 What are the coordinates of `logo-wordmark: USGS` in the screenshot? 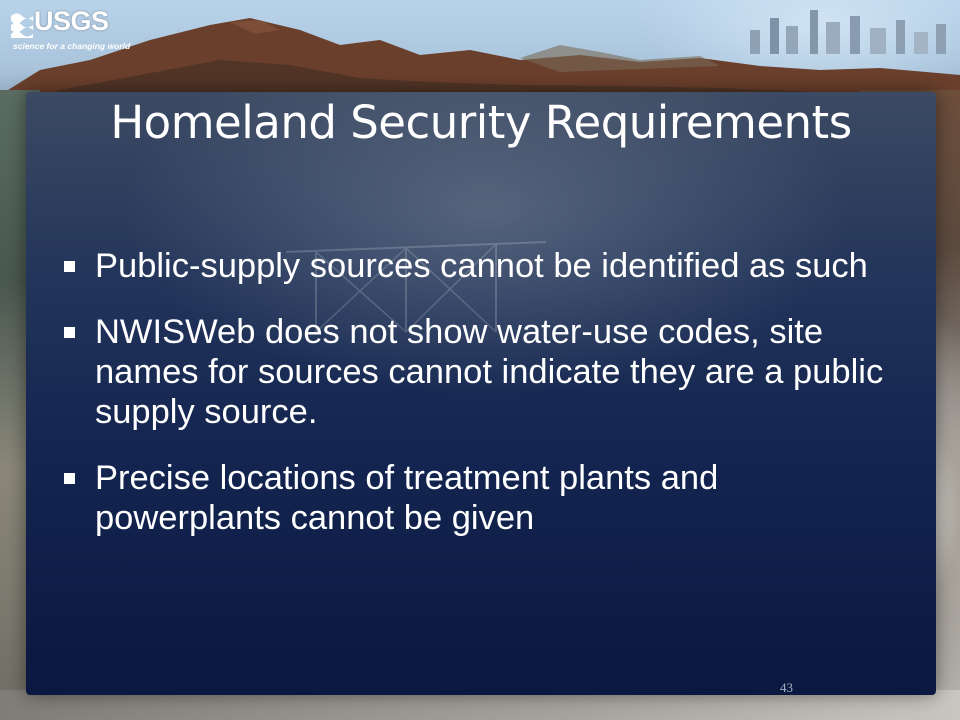 It's located at (71, 21).